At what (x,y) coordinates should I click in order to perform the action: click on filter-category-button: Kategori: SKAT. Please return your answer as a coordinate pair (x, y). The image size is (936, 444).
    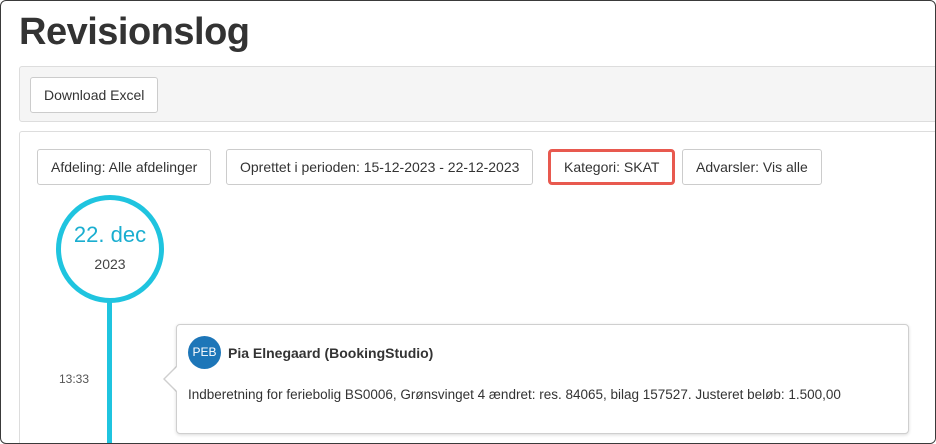
    Looking at the image, I should click on (612, 167).